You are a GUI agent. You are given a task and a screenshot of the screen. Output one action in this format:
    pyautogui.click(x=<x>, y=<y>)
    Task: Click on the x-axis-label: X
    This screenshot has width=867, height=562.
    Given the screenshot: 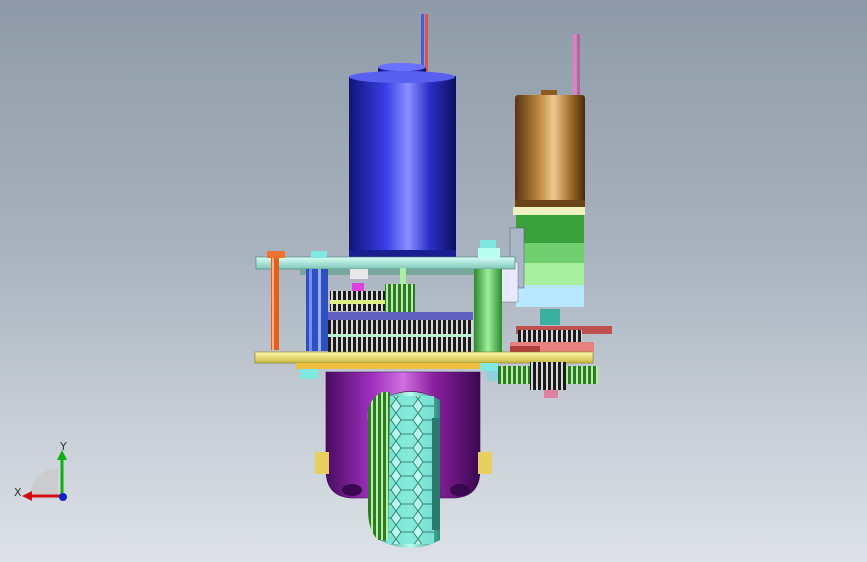 What is the action you would take?
    pyautogui.click(x=18, y=492)
    